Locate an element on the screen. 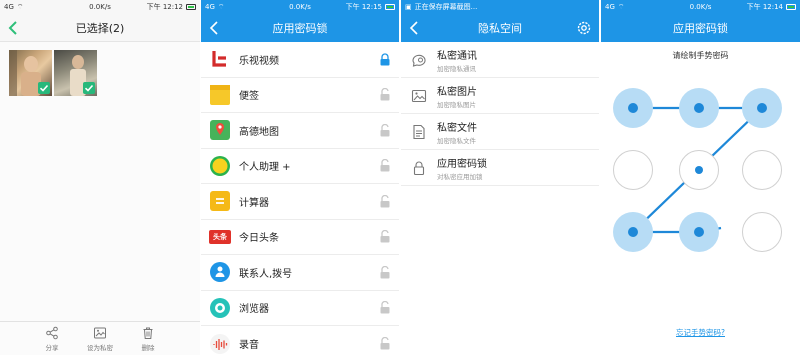  recorder-icon is located at coordinates (220, 344).